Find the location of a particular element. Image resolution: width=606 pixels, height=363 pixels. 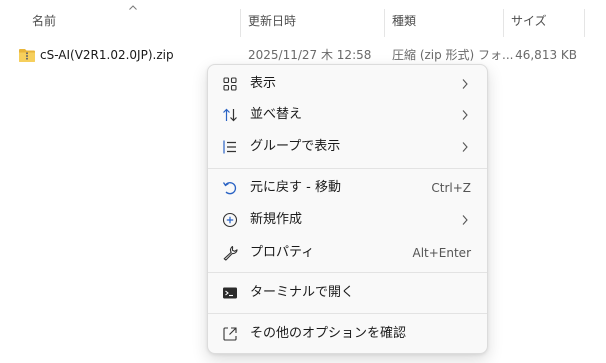

wrench-icon is located at coordinates (230, 253).